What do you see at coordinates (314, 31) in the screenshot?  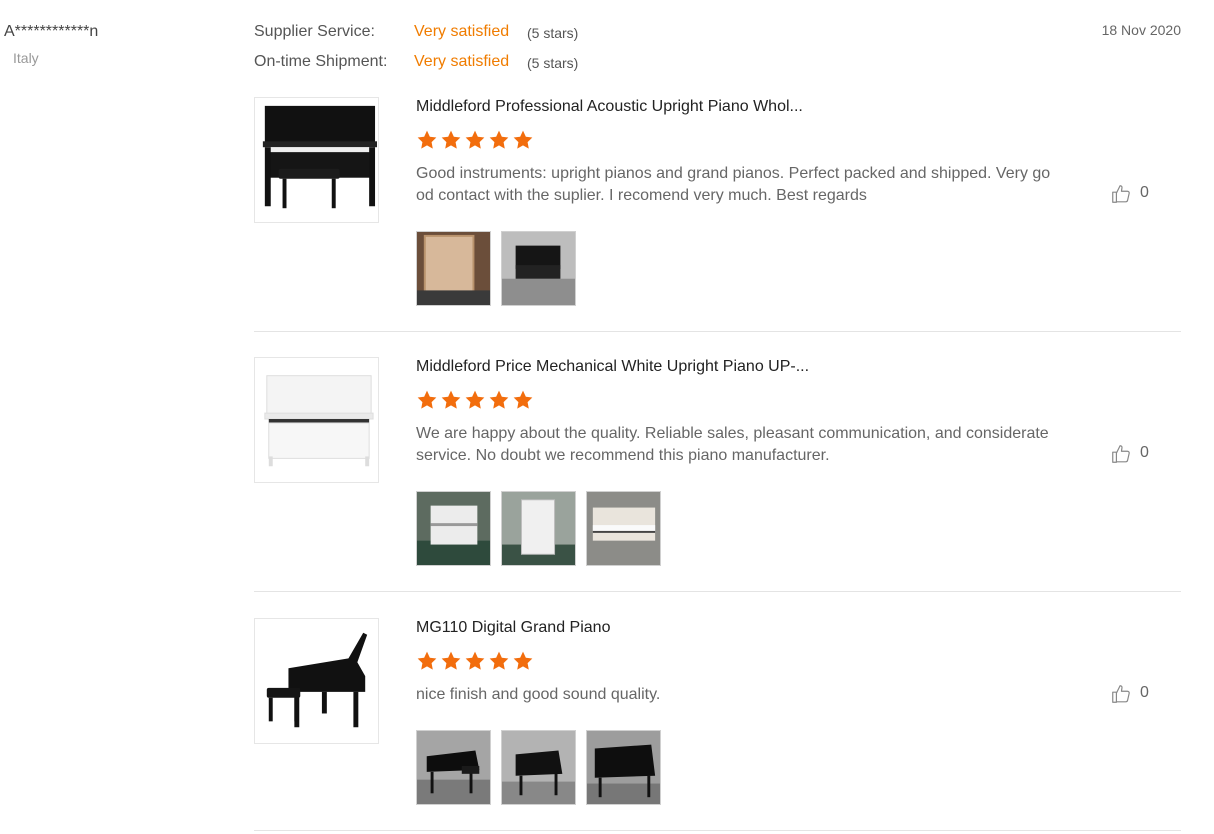 I see `rating-label: Supplier Service:` at bounding box center [314, 31].